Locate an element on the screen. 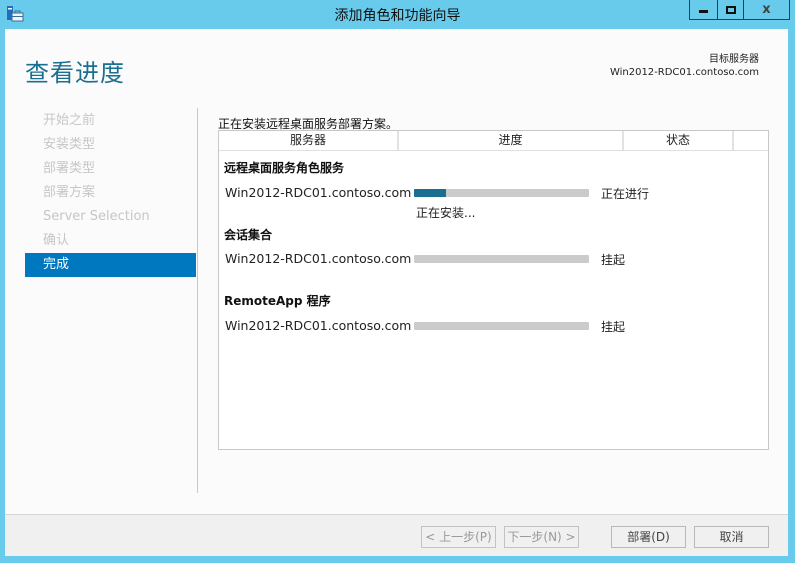 This screenshot has height=563, width=795. column-header-progress: 进度 is located at coordinates (511, 140).